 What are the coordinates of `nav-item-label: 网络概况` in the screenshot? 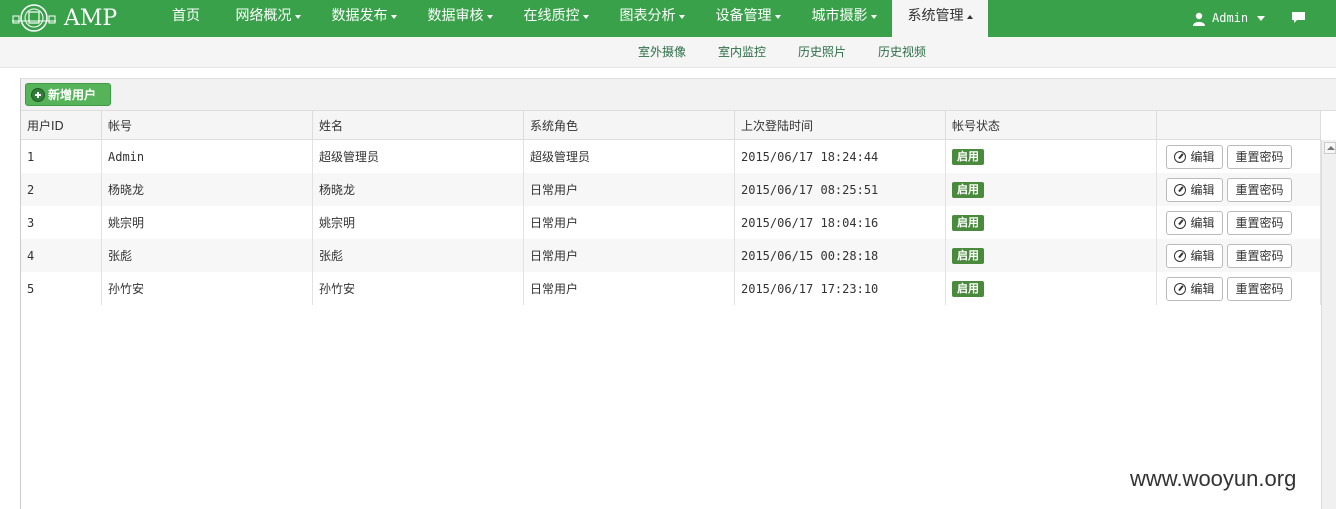 It's located at (263, 16).